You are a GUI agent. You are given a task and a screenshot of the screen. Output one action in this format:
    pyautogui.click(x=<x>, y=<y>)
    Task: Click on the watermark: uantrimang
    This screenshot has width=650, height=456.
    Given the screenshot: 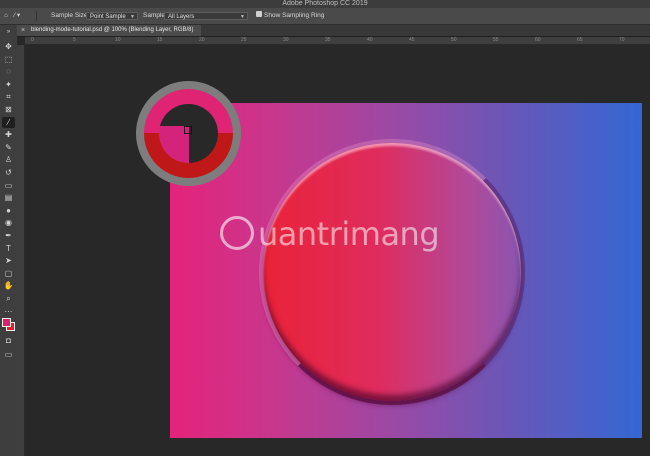 What is the action you would take?
    pyautogui.click(x=410, y=235)
    